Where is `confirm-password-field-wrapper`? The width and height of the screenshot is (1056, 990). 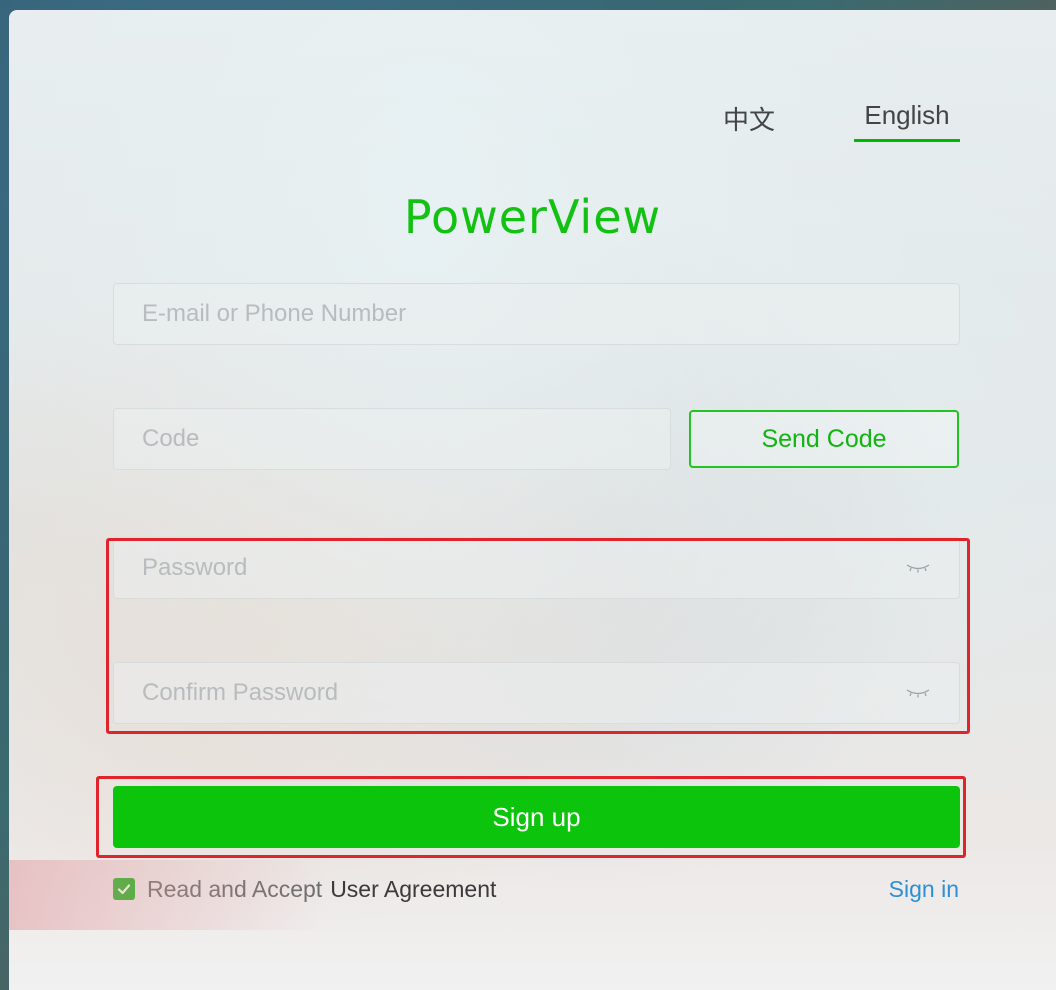 confirm-password-field-wrapper is located at coordinates (536, 693).